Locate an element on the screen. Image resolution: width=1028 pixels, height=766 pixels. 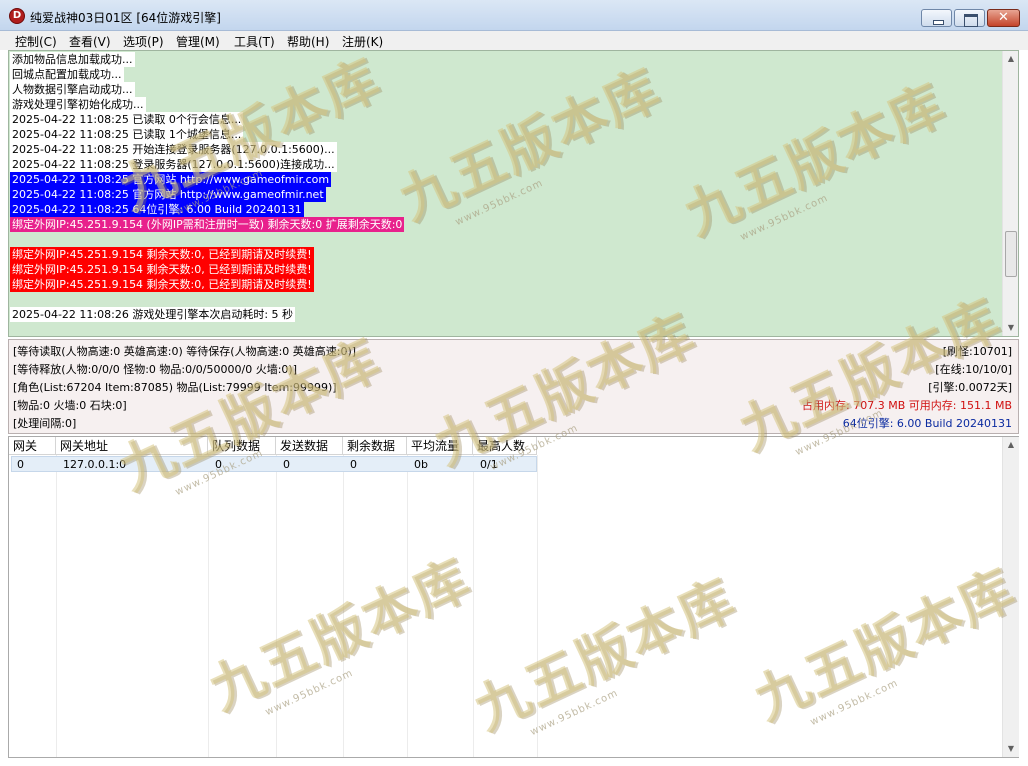
maximize-icon is located at coordinates (969, 18).